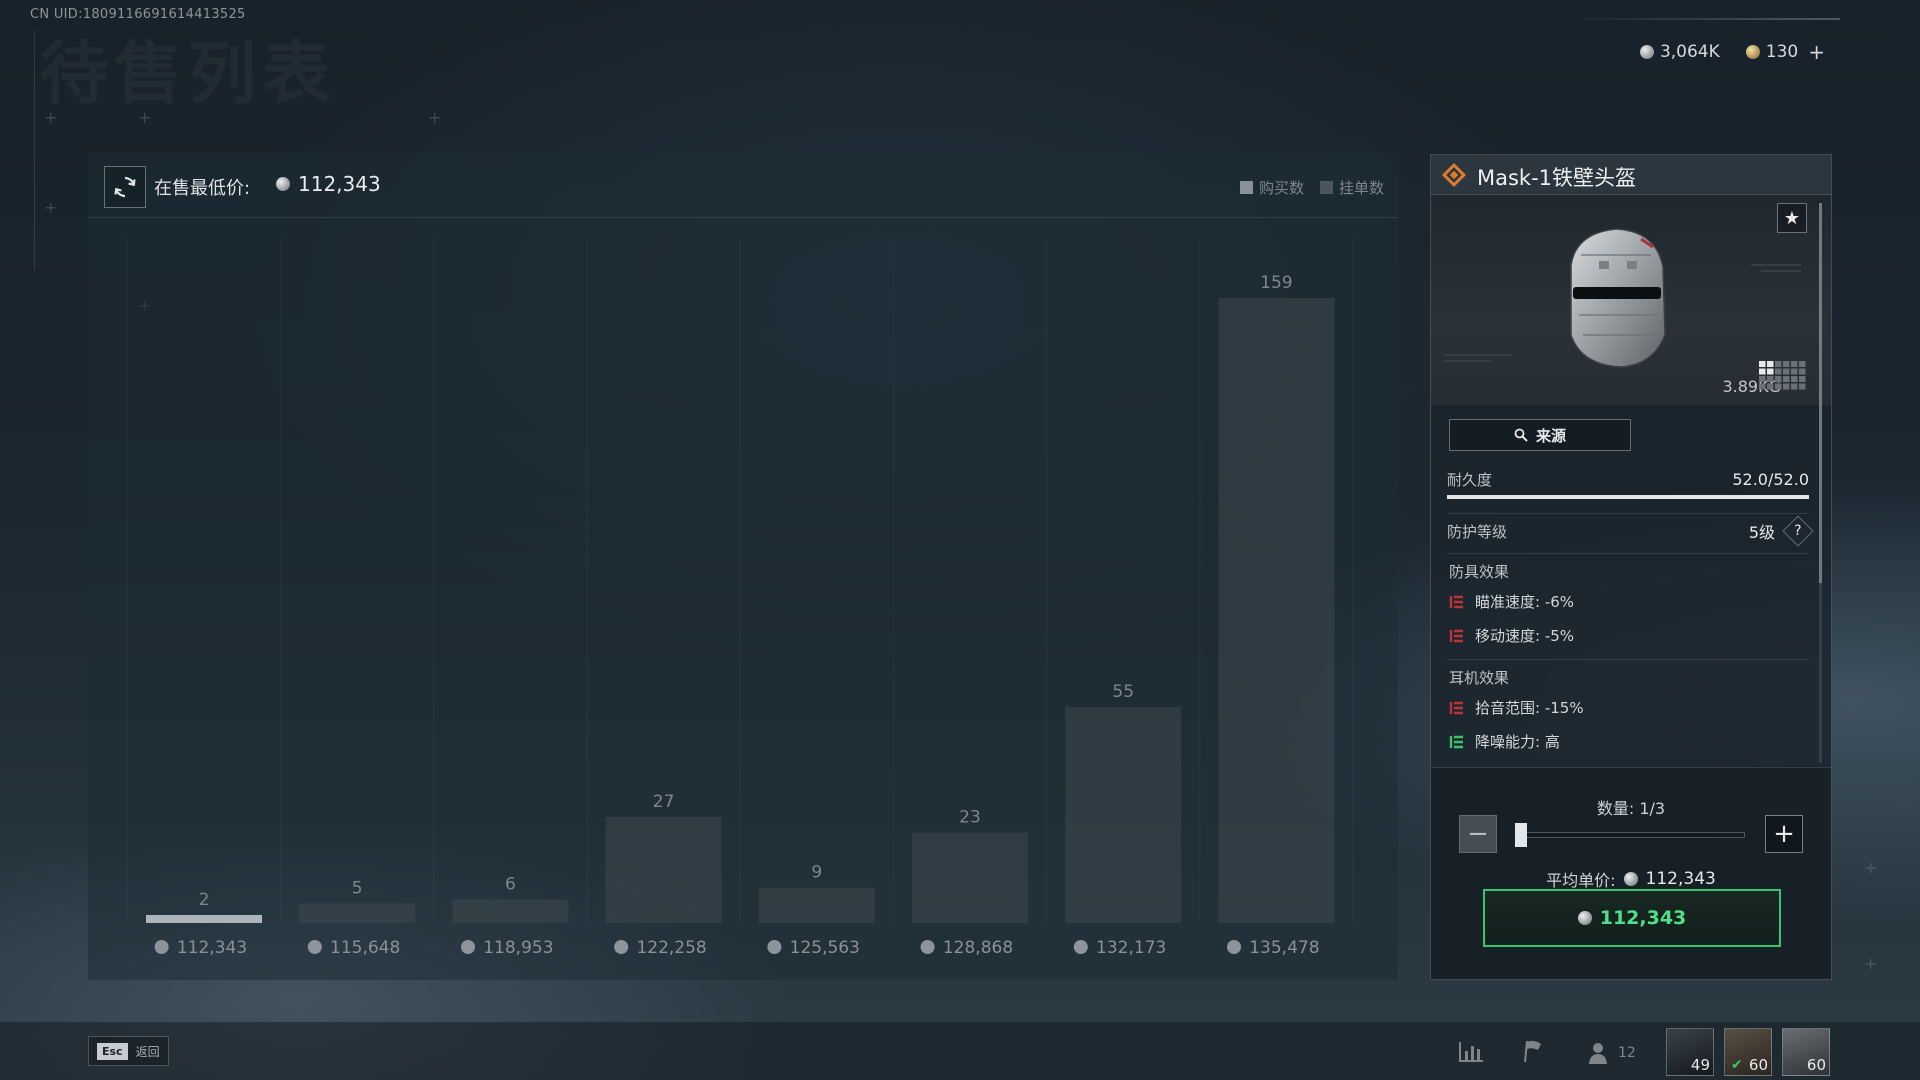  I want to click on item-header: Mask-1铁壁头盔, so click(1631, 175).